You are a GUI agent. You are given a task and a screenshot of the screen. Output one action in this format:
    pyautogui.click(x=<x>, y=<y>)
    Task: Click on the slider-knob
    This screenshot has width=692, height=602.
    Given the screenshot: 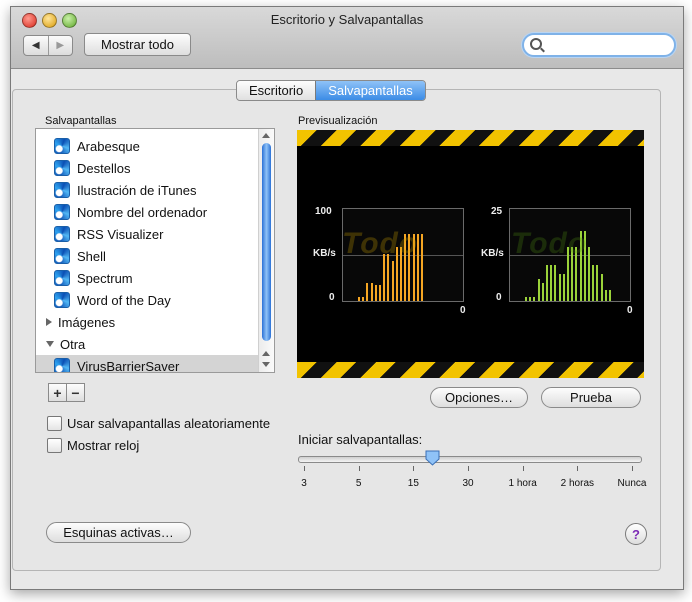 What is the action you would take?
    pyautogui.click(x=432, y=458)
    